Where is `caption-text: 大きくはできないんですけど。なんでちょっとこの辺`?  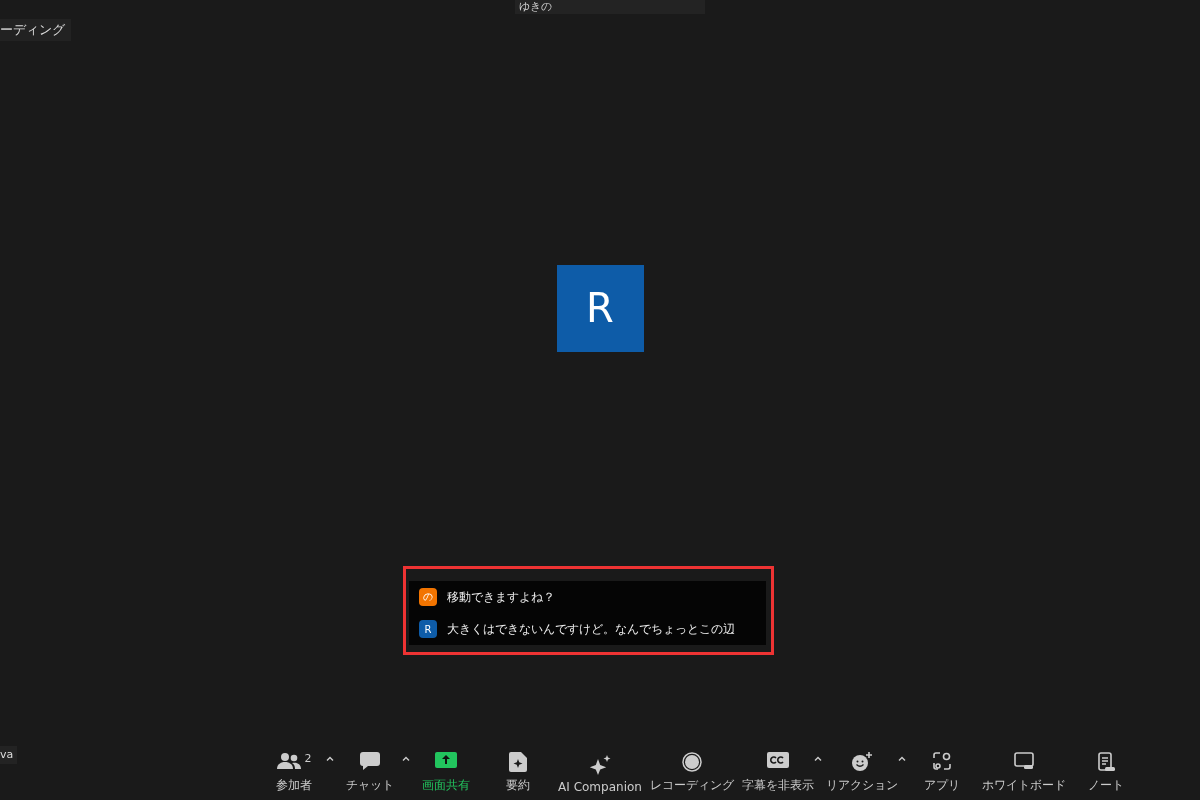 caption-text: 大きくはできないんですけど。なんでちょっとこの辺 is located at coordinates (591, 629).